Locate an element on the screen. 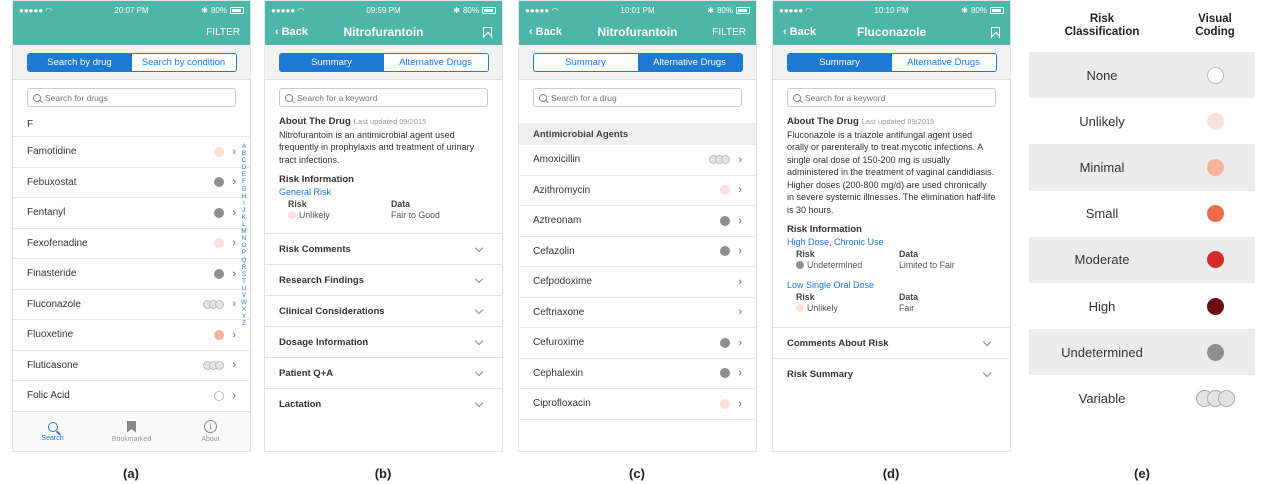  alphabet-letter: O is located at coordinates (244, 245).